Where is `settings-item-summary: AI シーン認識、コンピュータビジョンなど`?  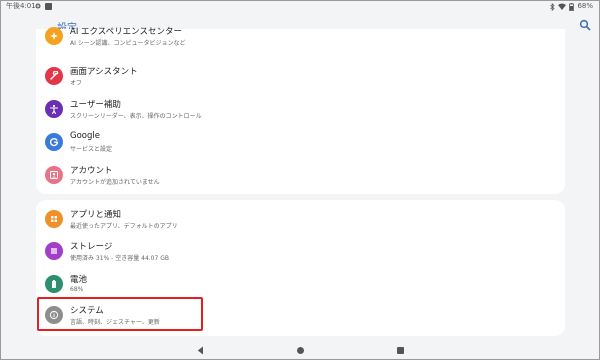 settings-item-summary: AI シーン認識、コンピュータビジョンなど is located at coordinates (128, 43).